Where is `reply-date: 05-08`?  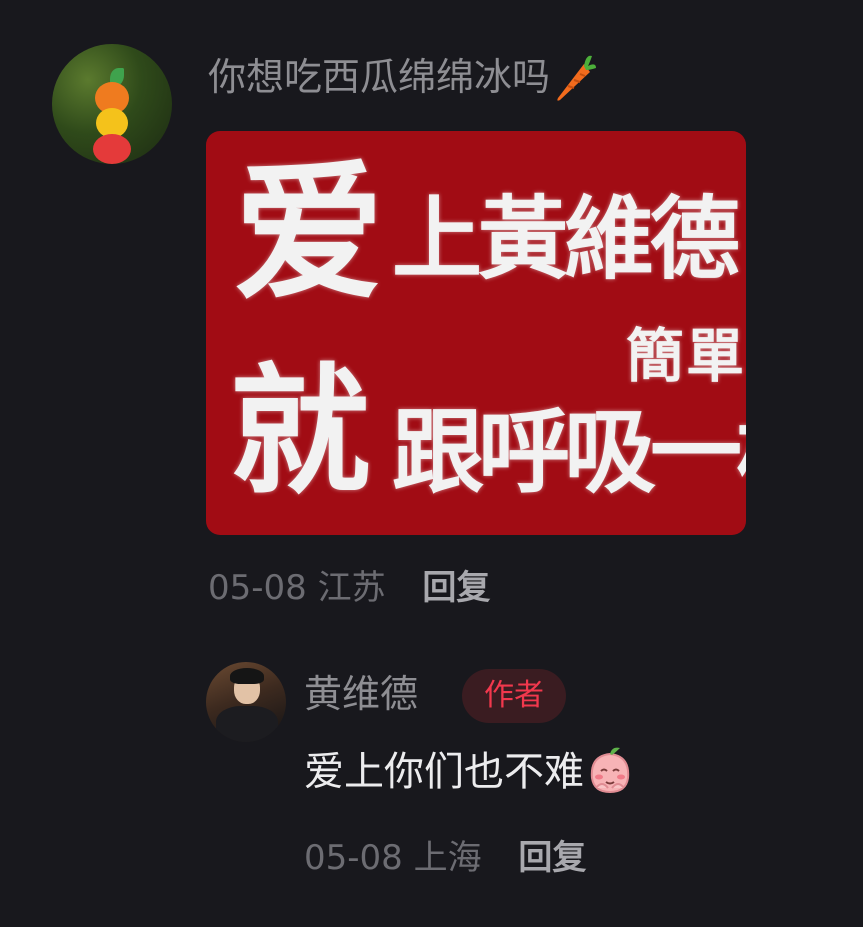 reply-date: 05-08 is located at coordinates (353, 858).